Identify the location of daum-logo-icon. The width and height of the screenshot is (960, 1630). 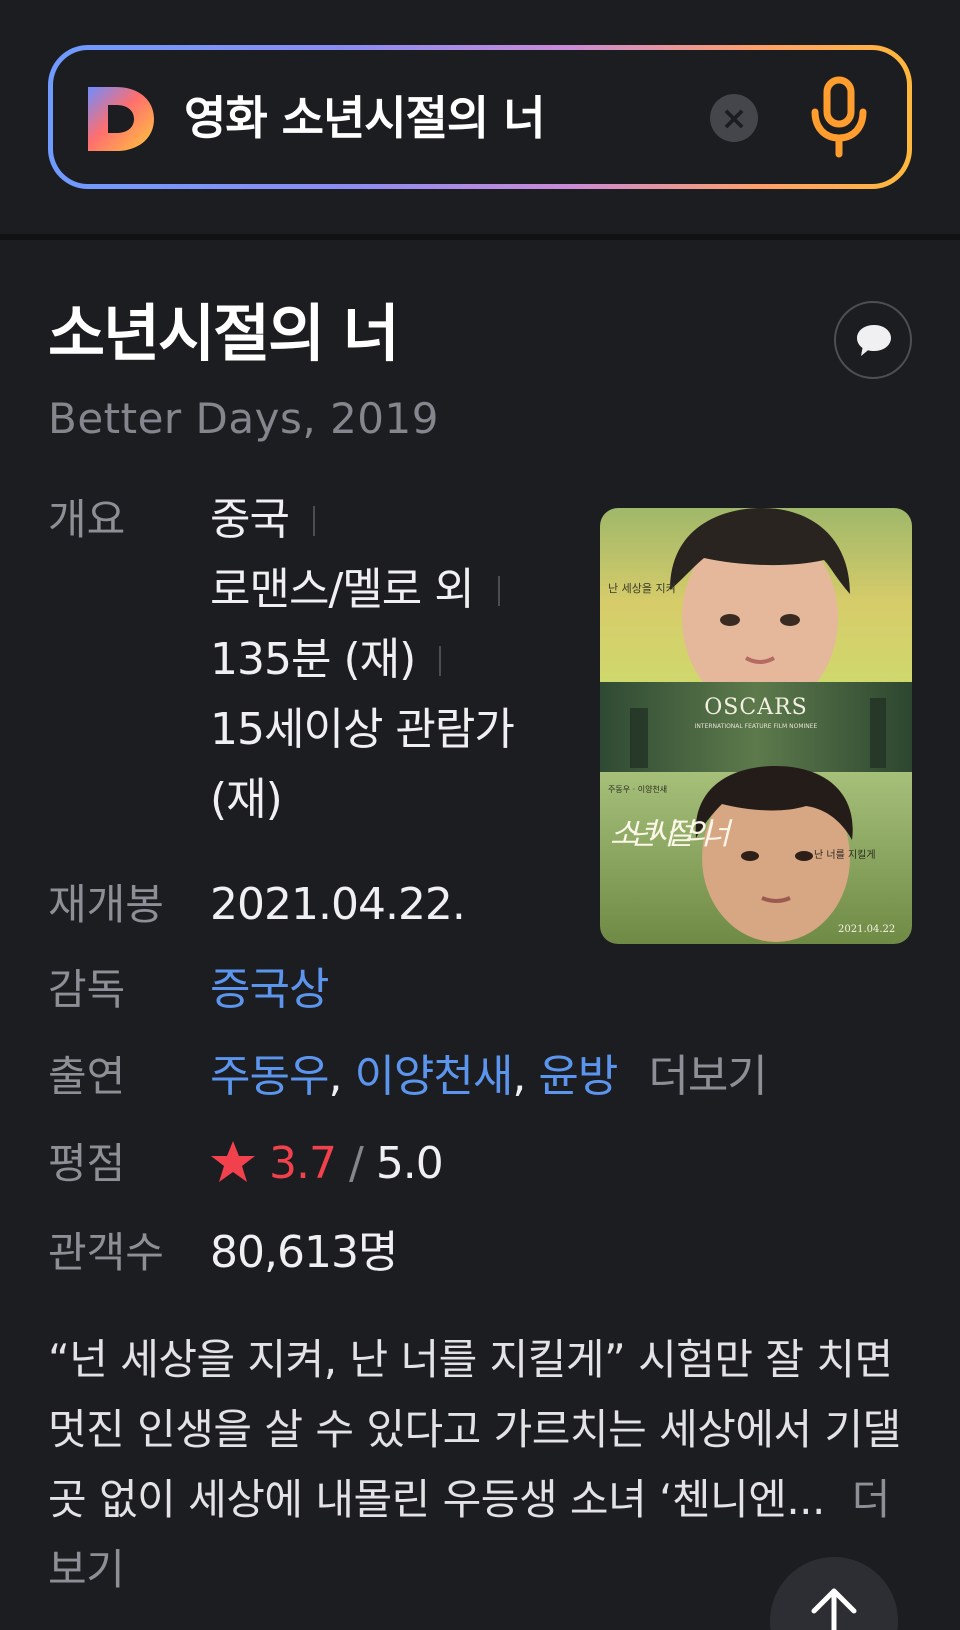
(121, 119).